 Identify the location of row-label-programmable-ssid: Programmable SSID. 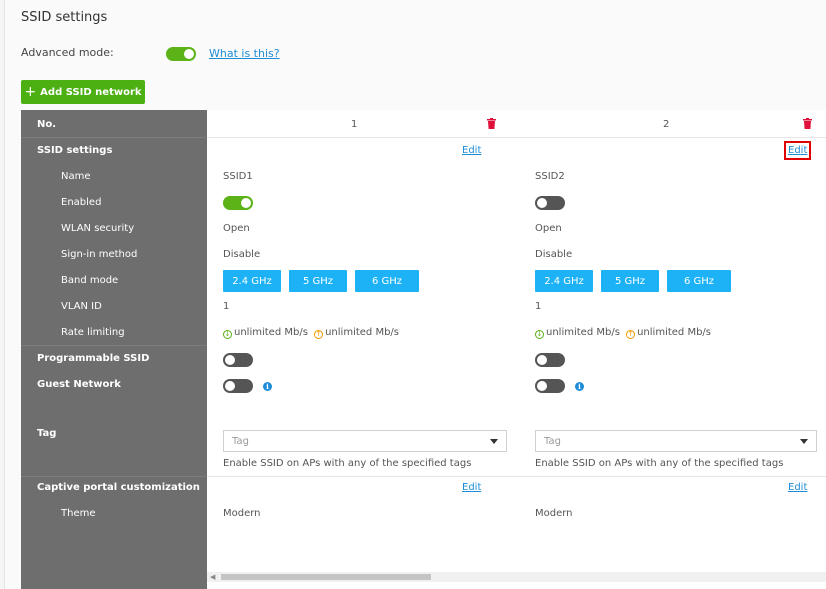
(93, 358).